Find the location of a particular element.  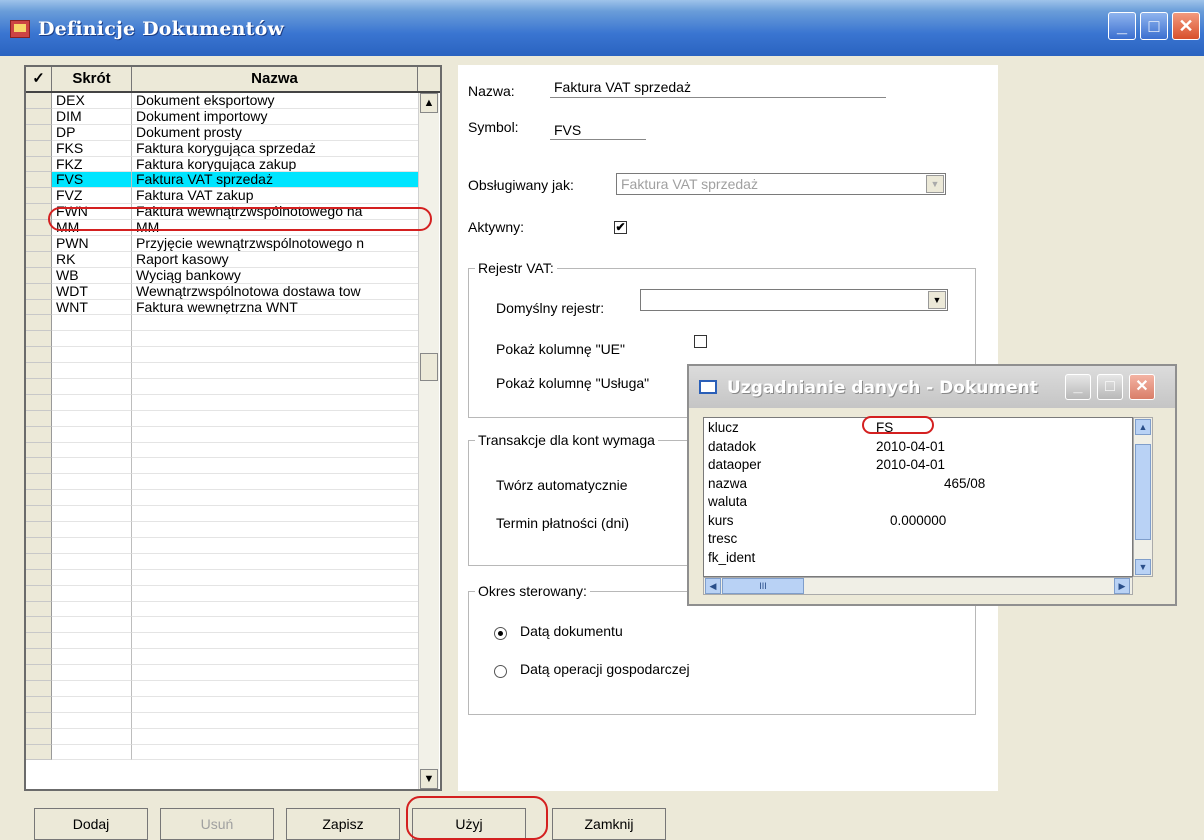

table-row: DEX Dokument eksportowy is located at coordinates (222, 100).